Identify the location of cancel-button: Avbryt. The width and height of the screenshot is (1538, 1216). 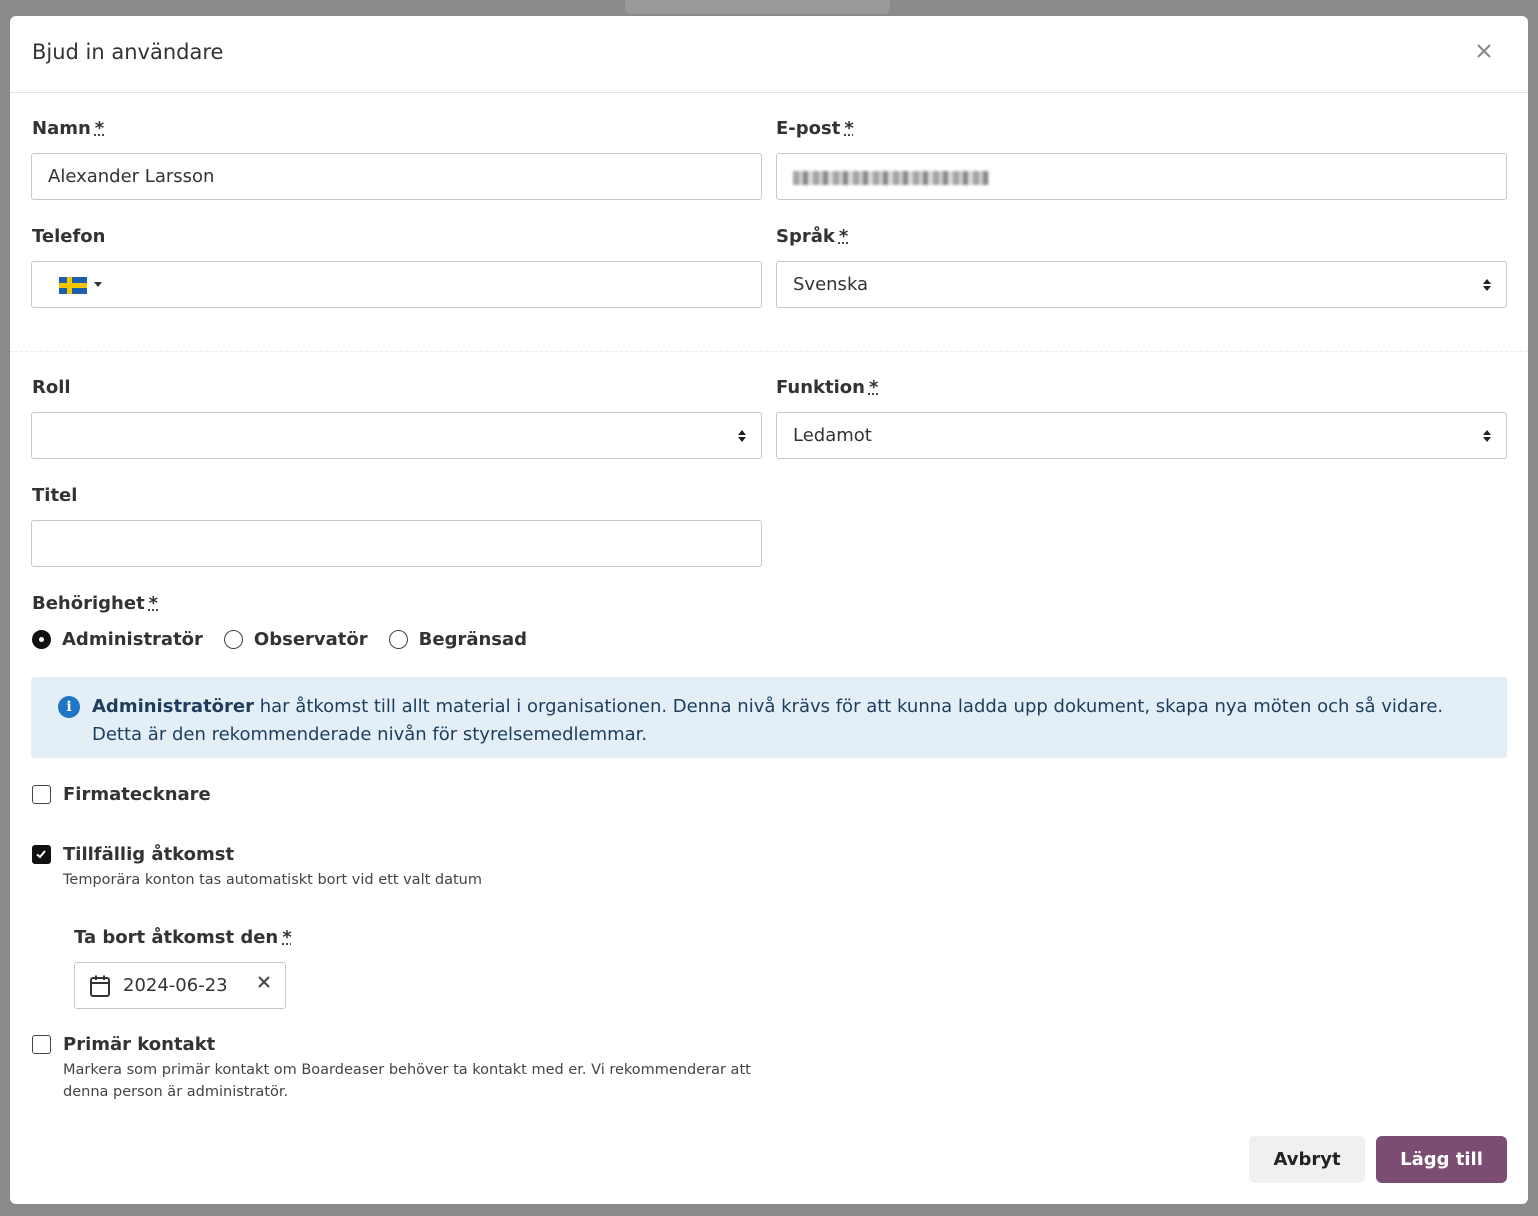
(1307, 1159).